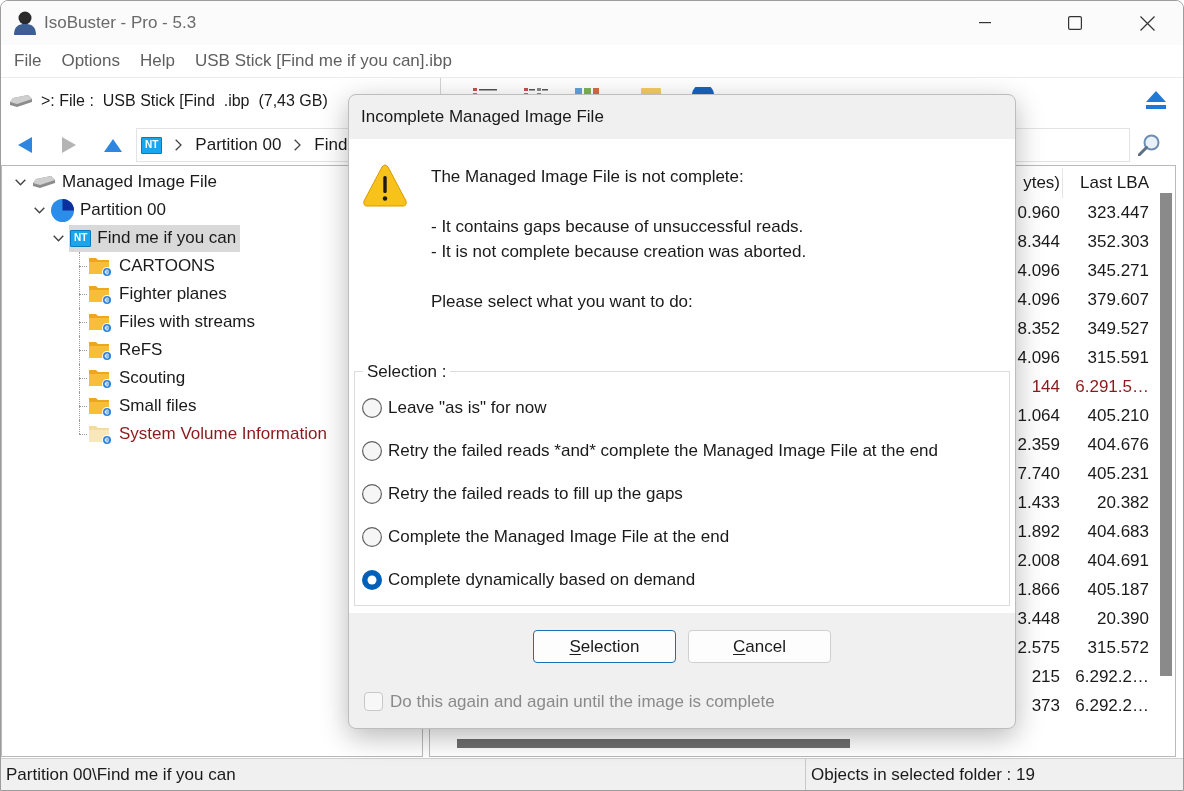 The image size is (1184, 791). What do you see at coordinates (385, 186) in the screenshot?
I see `warning-icon` at bounding box center [385, 186].